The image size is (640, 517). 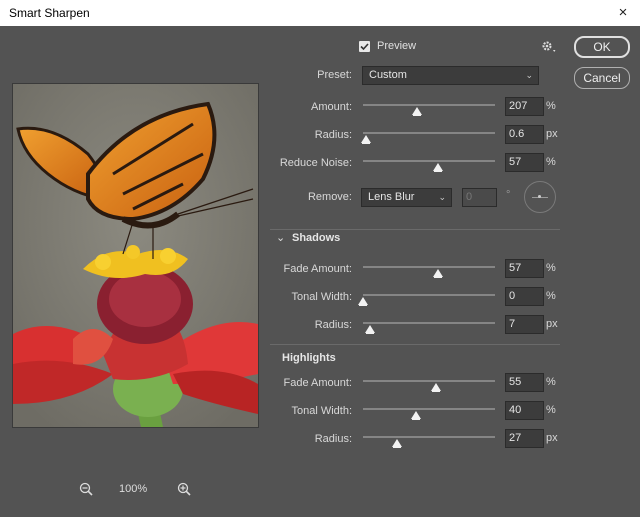 What do you see at coordinates (524, 162) in the screenshot?
I see `reduce-noise-field: 57` at bounding box center [524, 162].